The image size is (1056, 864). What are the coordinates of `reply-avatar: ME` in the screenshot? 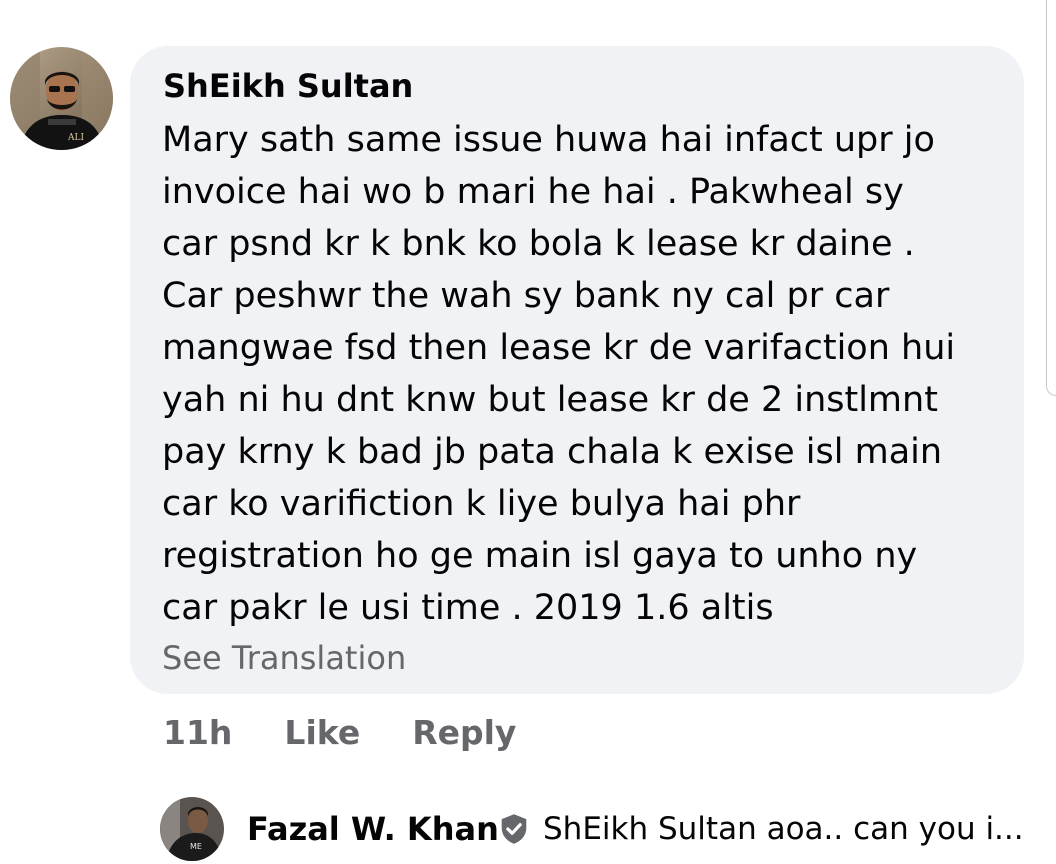 It's located at (192, 829).